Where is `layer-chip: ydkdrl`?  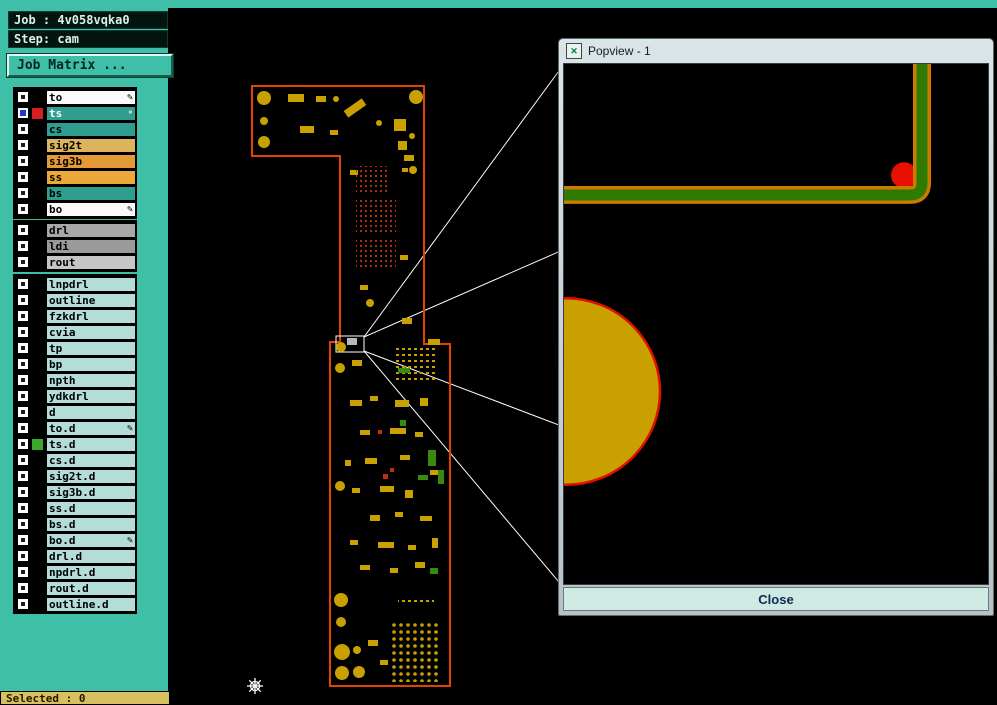 layer-chip: ydkdrl is located at coordinates (91, 396).